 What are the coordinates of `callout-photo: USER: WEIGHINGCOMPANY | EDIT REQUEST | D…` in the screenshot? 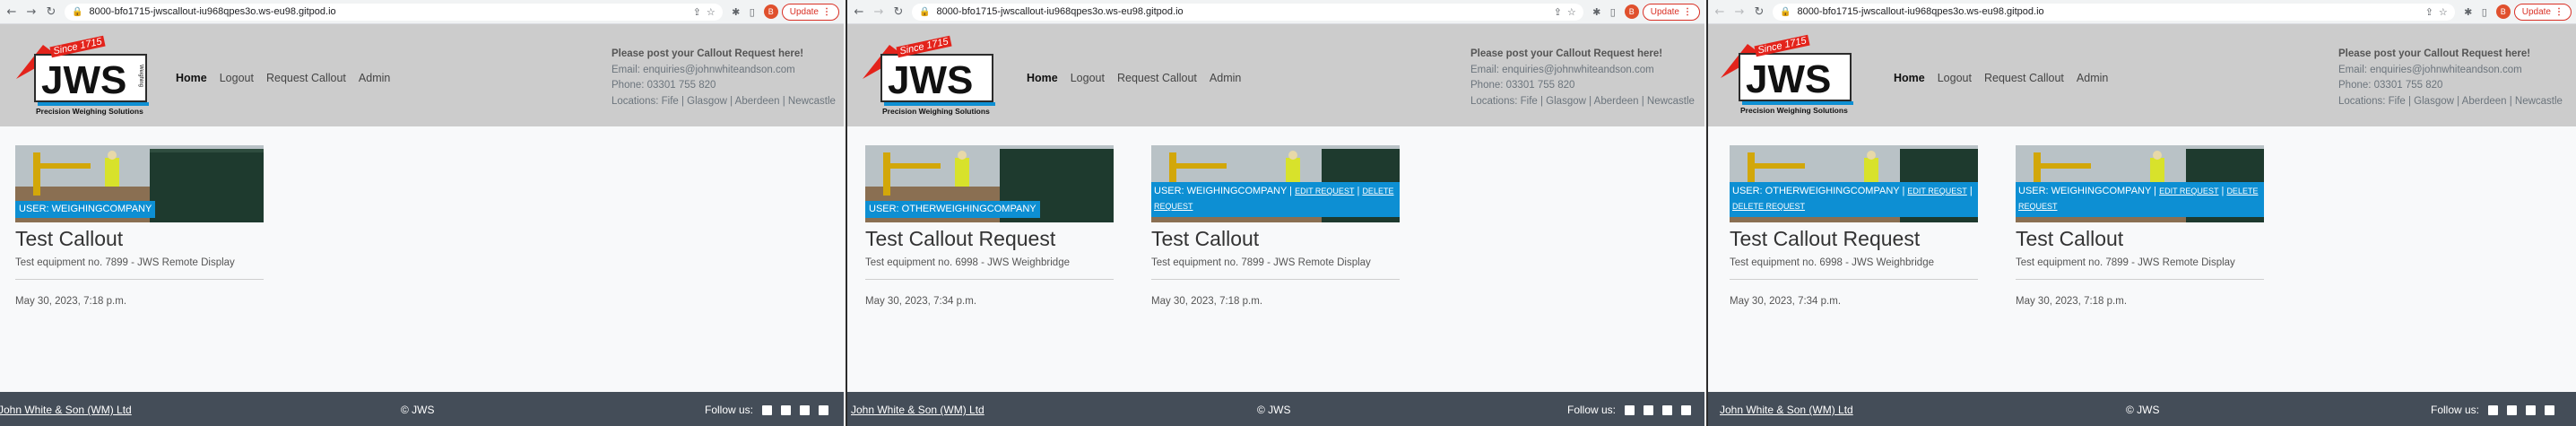 It's located at (2140, 183).